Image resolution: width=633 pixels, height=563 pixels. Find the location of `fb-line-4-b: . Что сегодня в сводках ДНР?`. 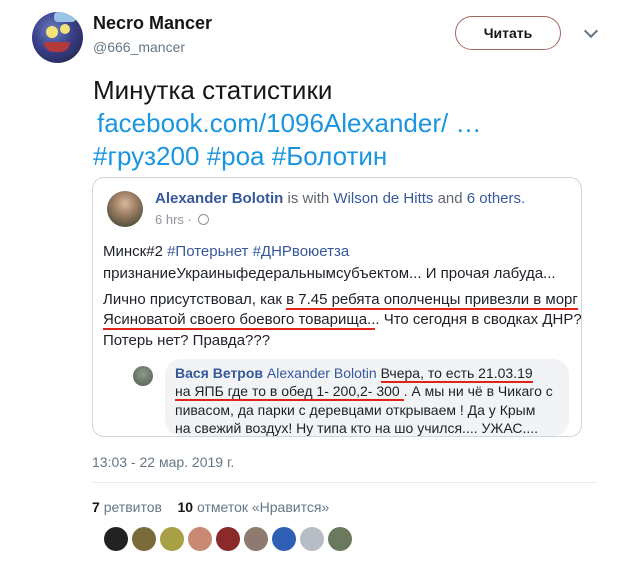

fb-line-4-b: . Что сегодня в сводках ДНР? is located at coordinates (478, 319).